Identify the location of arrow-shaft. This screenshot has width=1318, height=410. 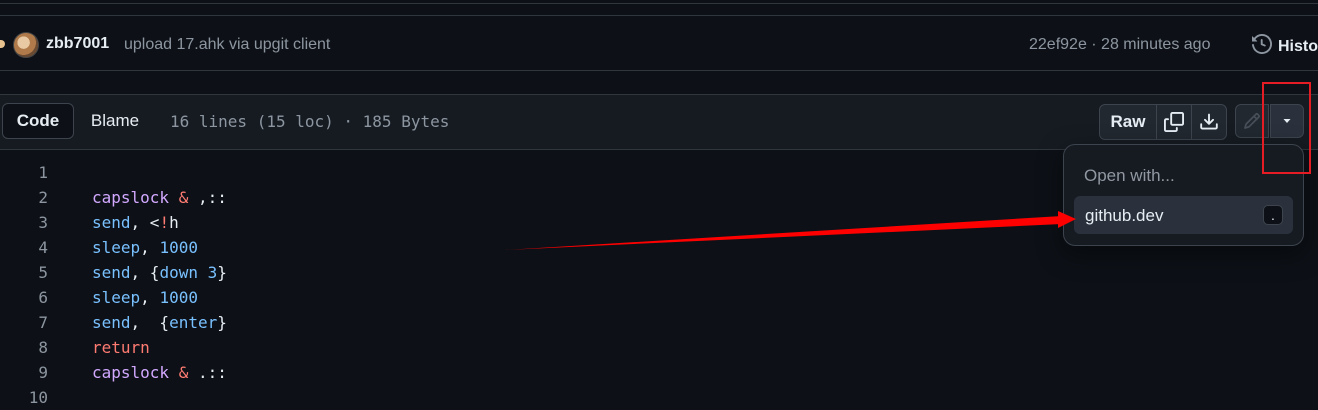
(783, 233).